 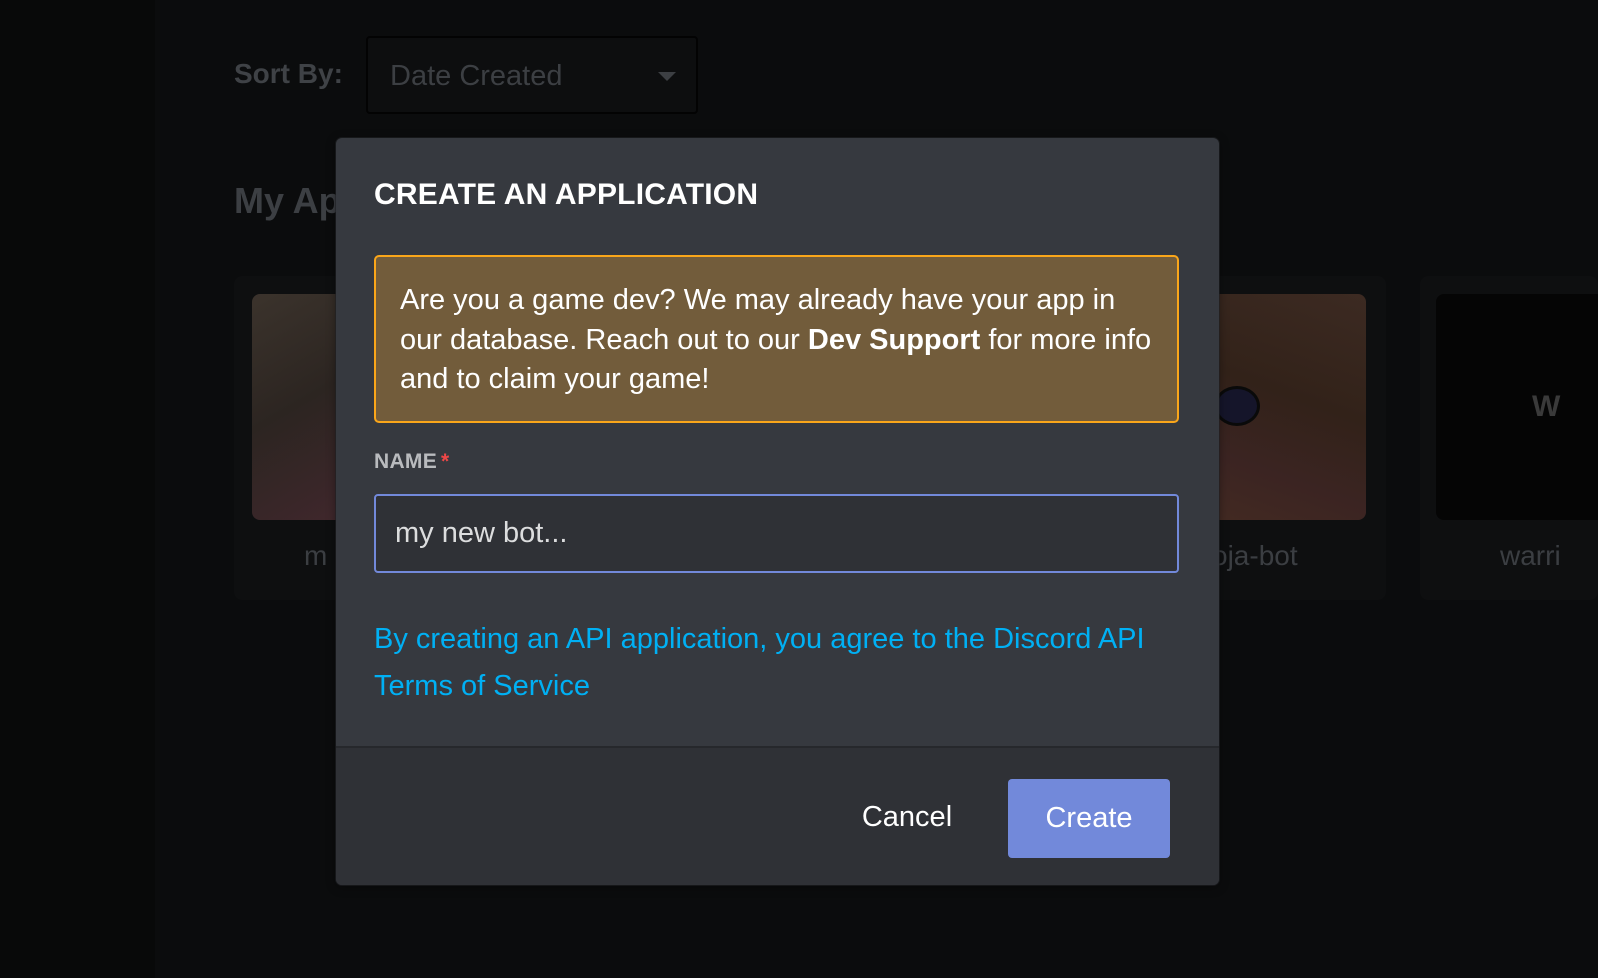 What do you see at coordinates (316, 555) in the screenshot?
I see `app-name: m` at bounding box center [316, 555].